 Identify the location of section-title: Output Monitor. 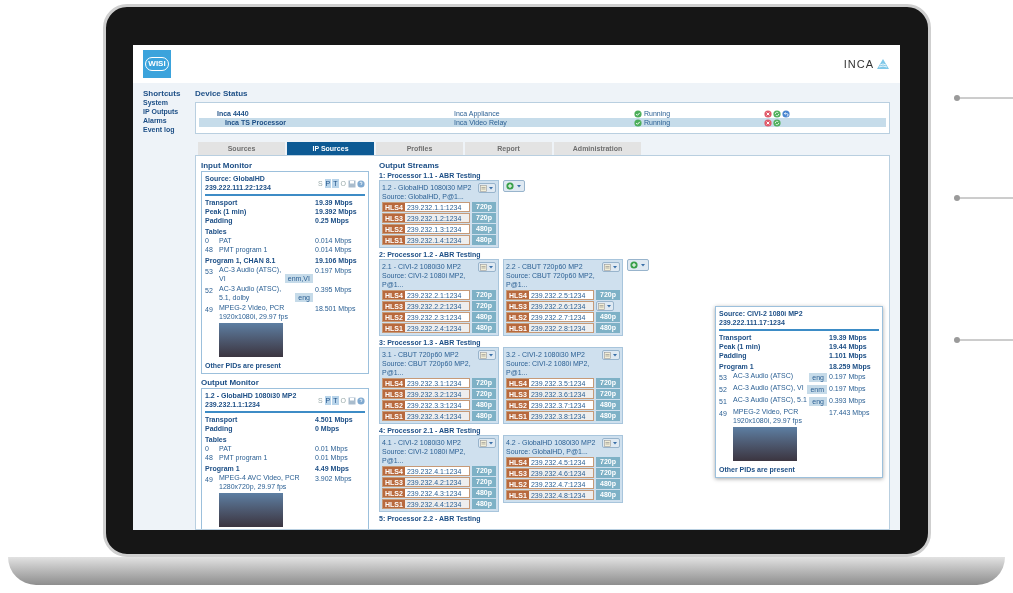
(230, 382).